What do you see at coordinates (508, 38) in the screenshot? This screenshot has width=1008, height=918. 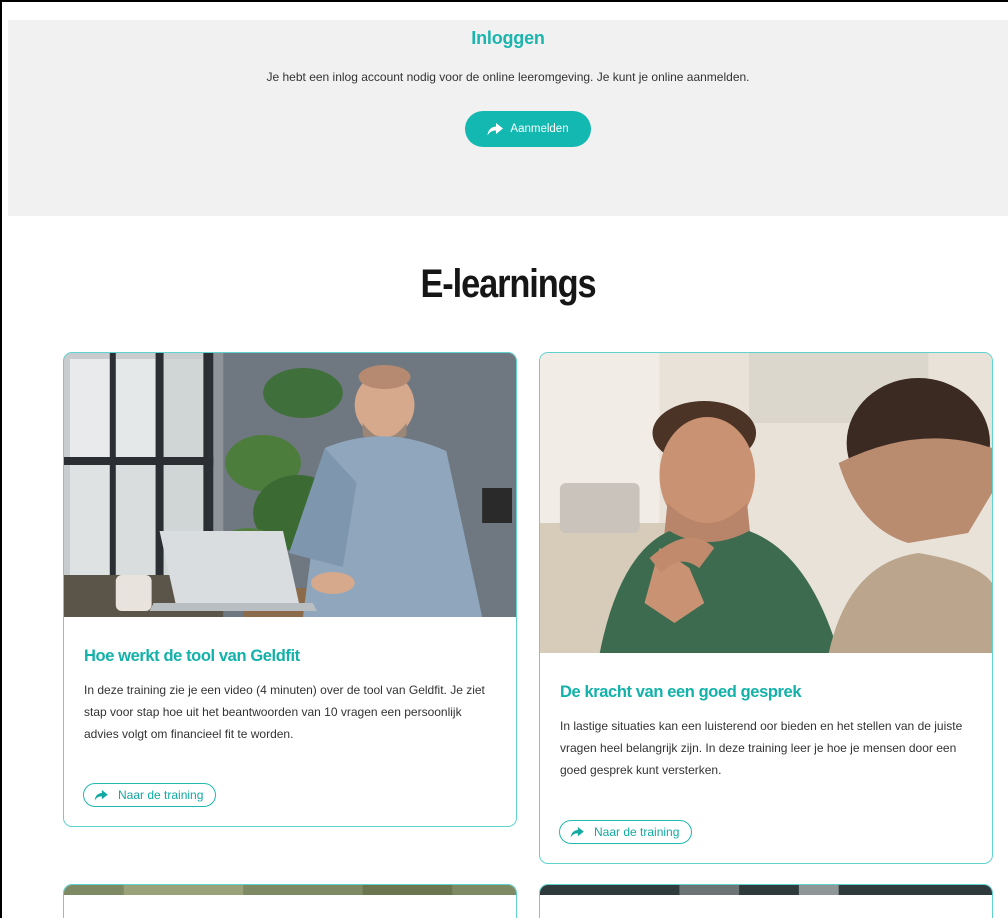 I see `login-title: Inloggen` at bounding box center [508, 38].